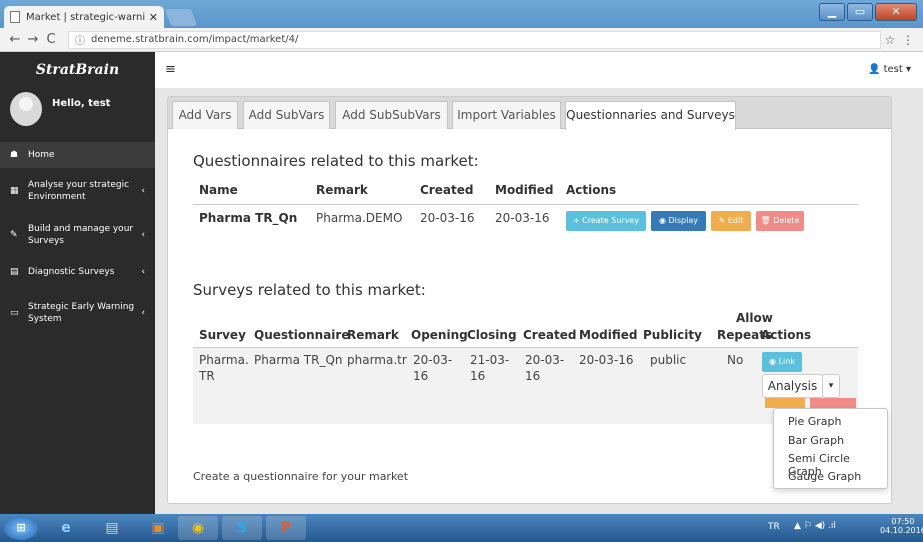 The width and height of the screenshot is (923, 542). What do you see at coordinates (832, 12) in the screenshot?
I see `minimize-button: ▁` at bounding box center [832, 12].